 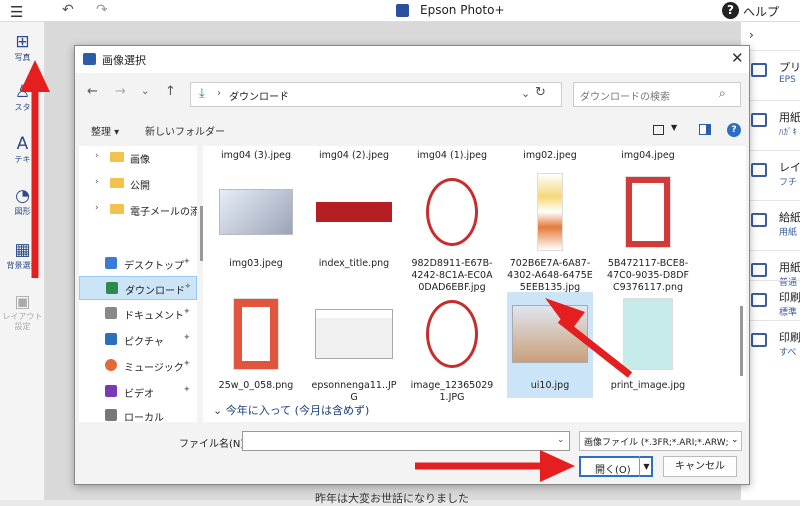 What do you see at coordinates (550, 156) in the screenshot?
I see `file-item: img02.jpeg` at bounding box center [550, 156].